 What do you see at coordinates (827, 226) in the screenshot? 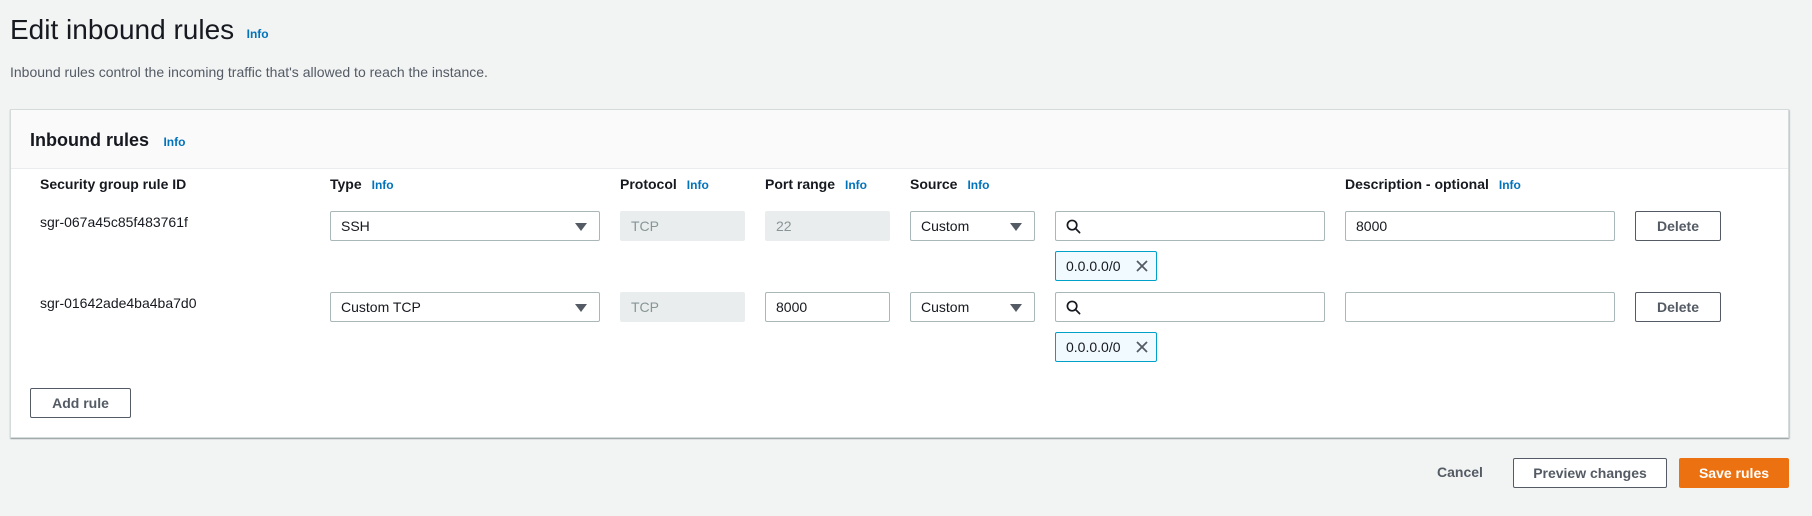
I see `port-range-field: 22` at bounding box center [827, 226].